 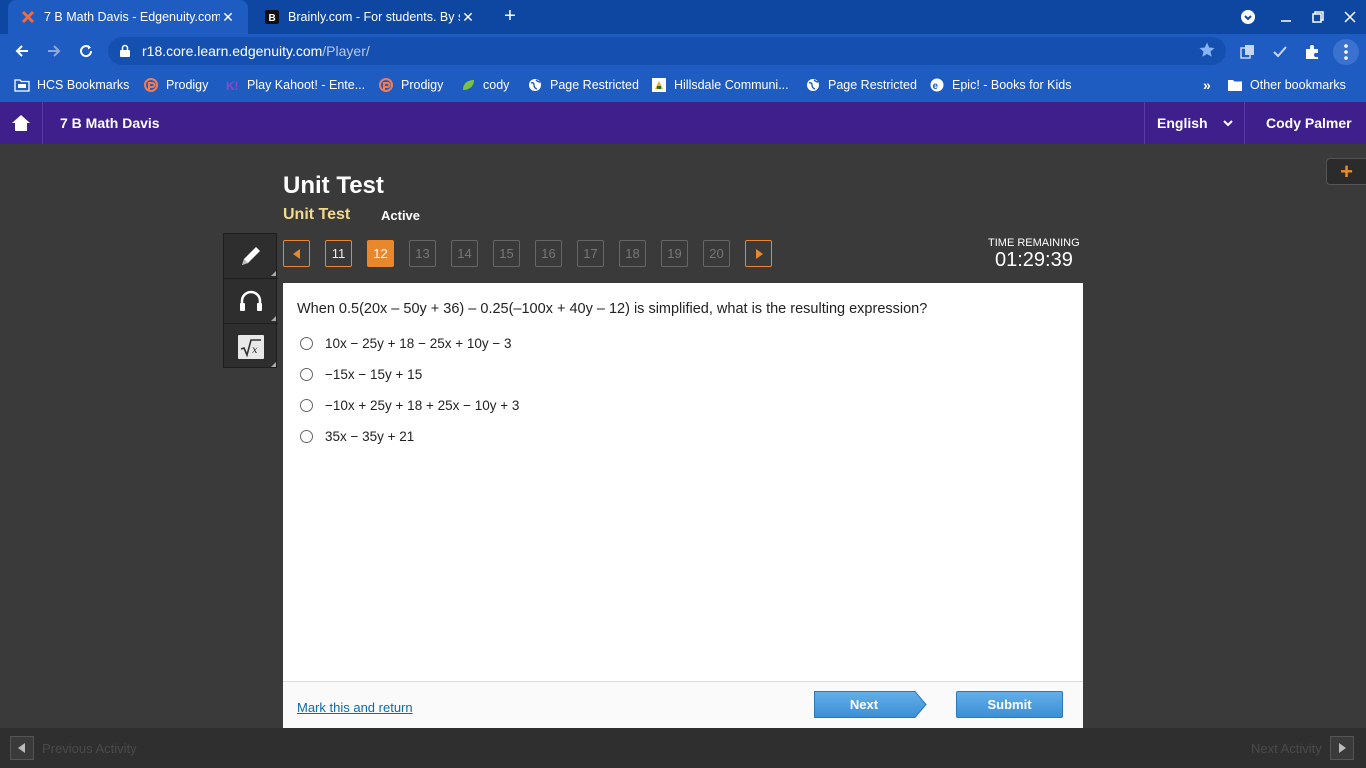 I want to click on forward-arrow-icon, so click(x=54, y=51).